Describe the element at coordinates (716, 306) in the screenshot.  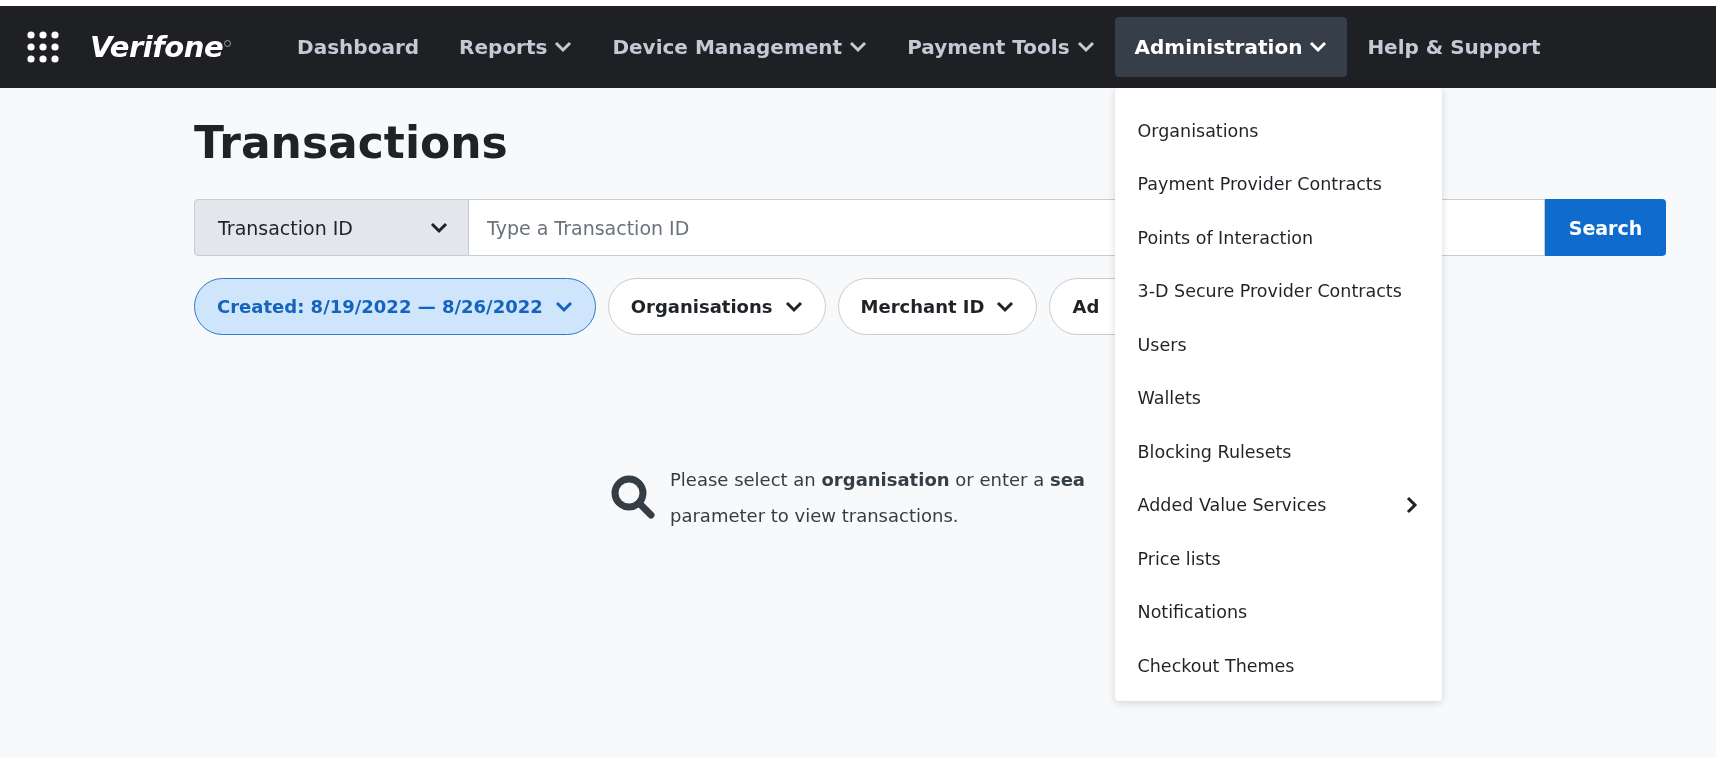
I see `filter-chip: Organisations` at that location.